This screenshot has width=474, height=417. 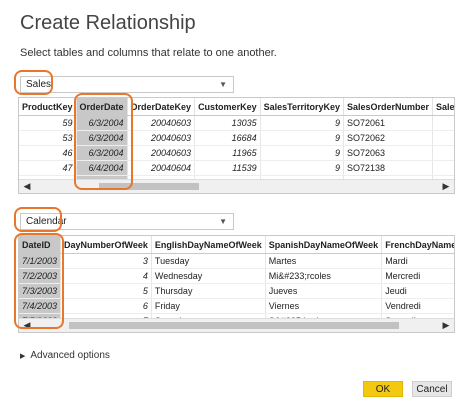 I want to click on cell: 4, so click(x=106, y=276).